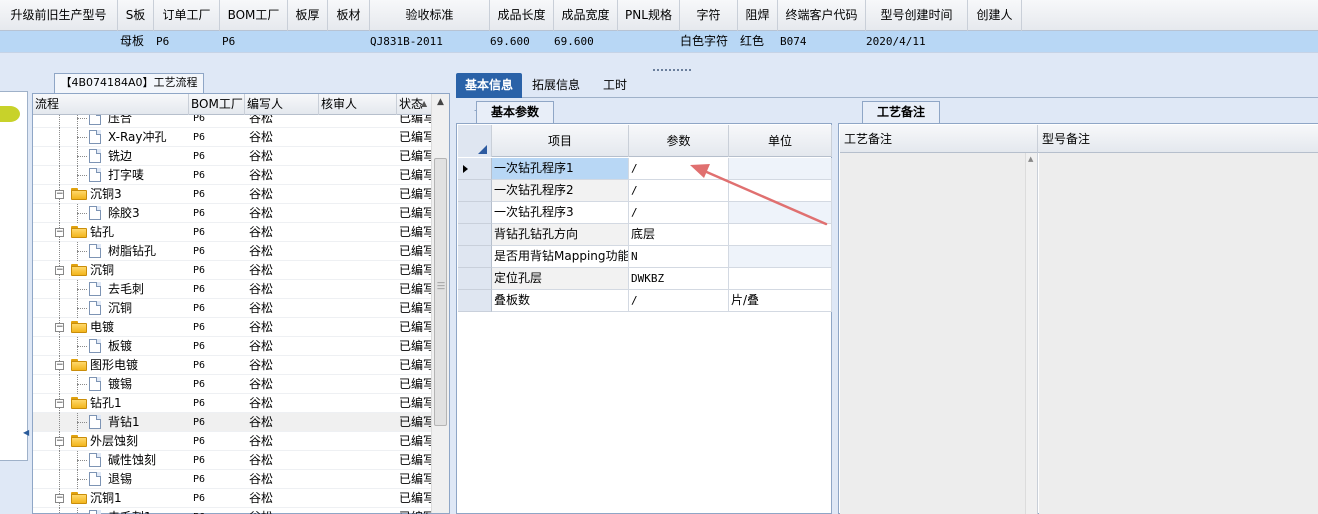 The width and height of the screenshot is (1318, 514). I want to click on tree-row: 背钻1 P6 谷松 已编写, so click(232, 422).